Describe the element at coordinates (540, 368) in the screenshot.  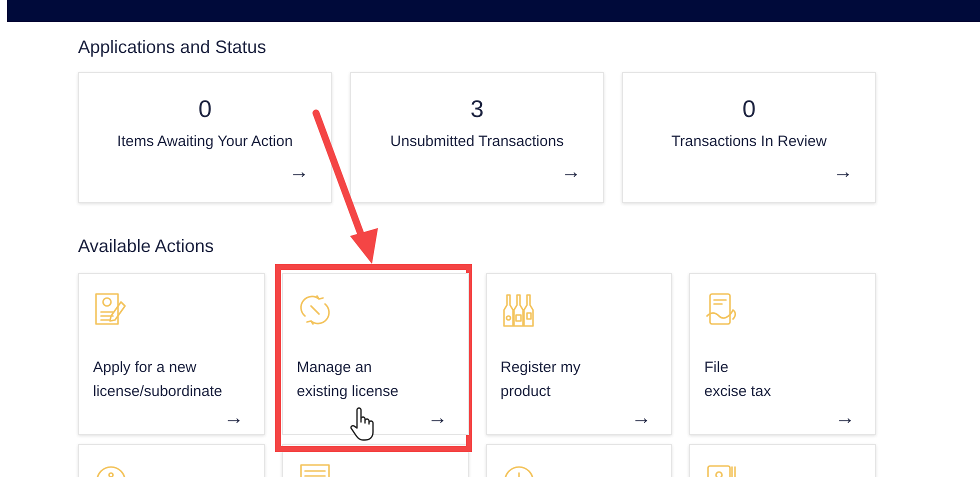
I see `action-label: Register my` at that location.